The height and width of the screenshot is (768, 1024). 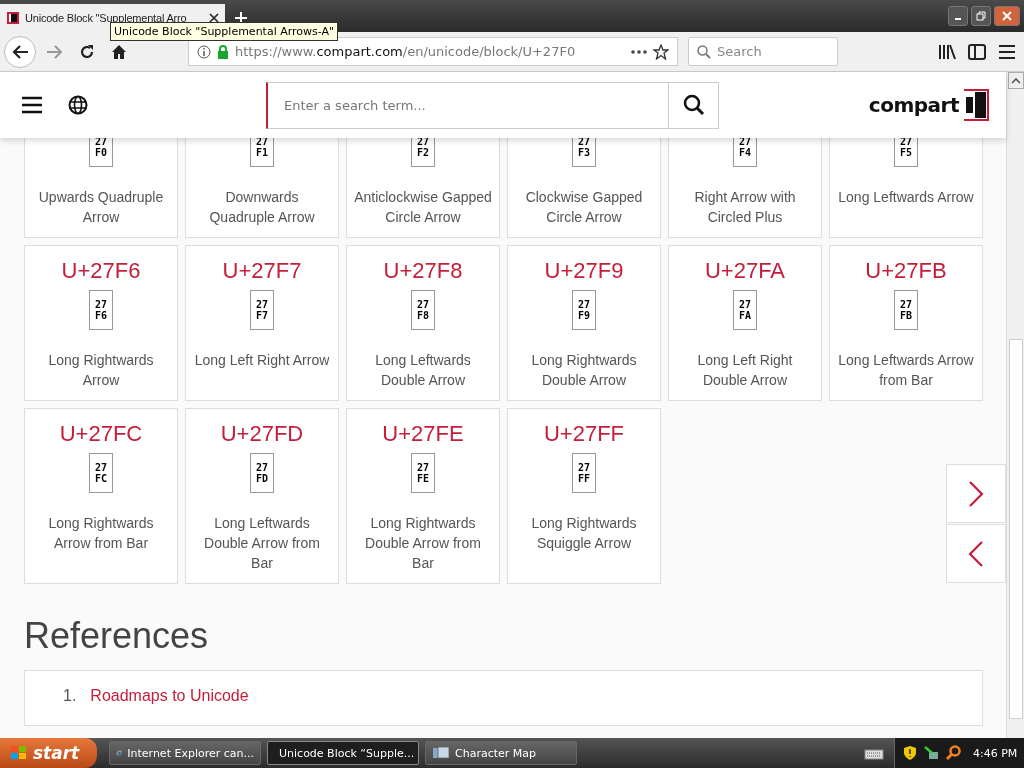 I want to click on character-name: Long Rightwards Double Arrow, so click(x=584, y=370).